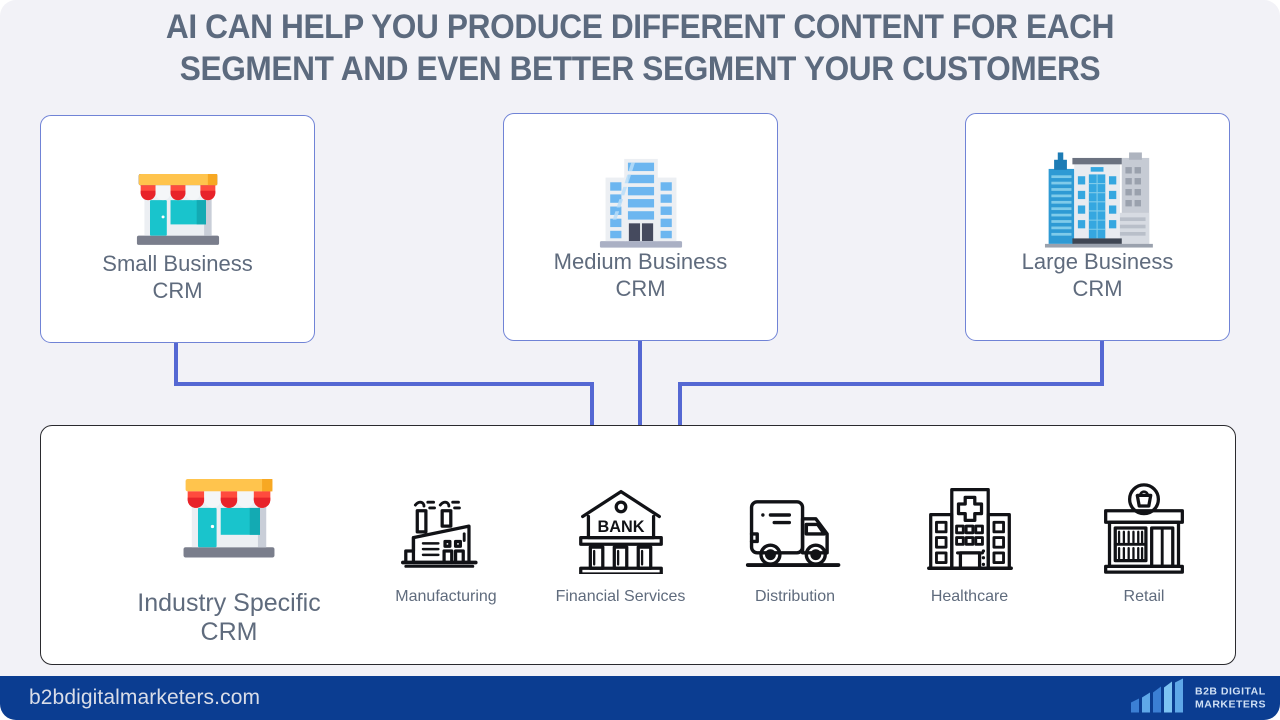 This screenshot has width=1280, height=720. I want to click on svg-text: BANK, so click(620, 527).